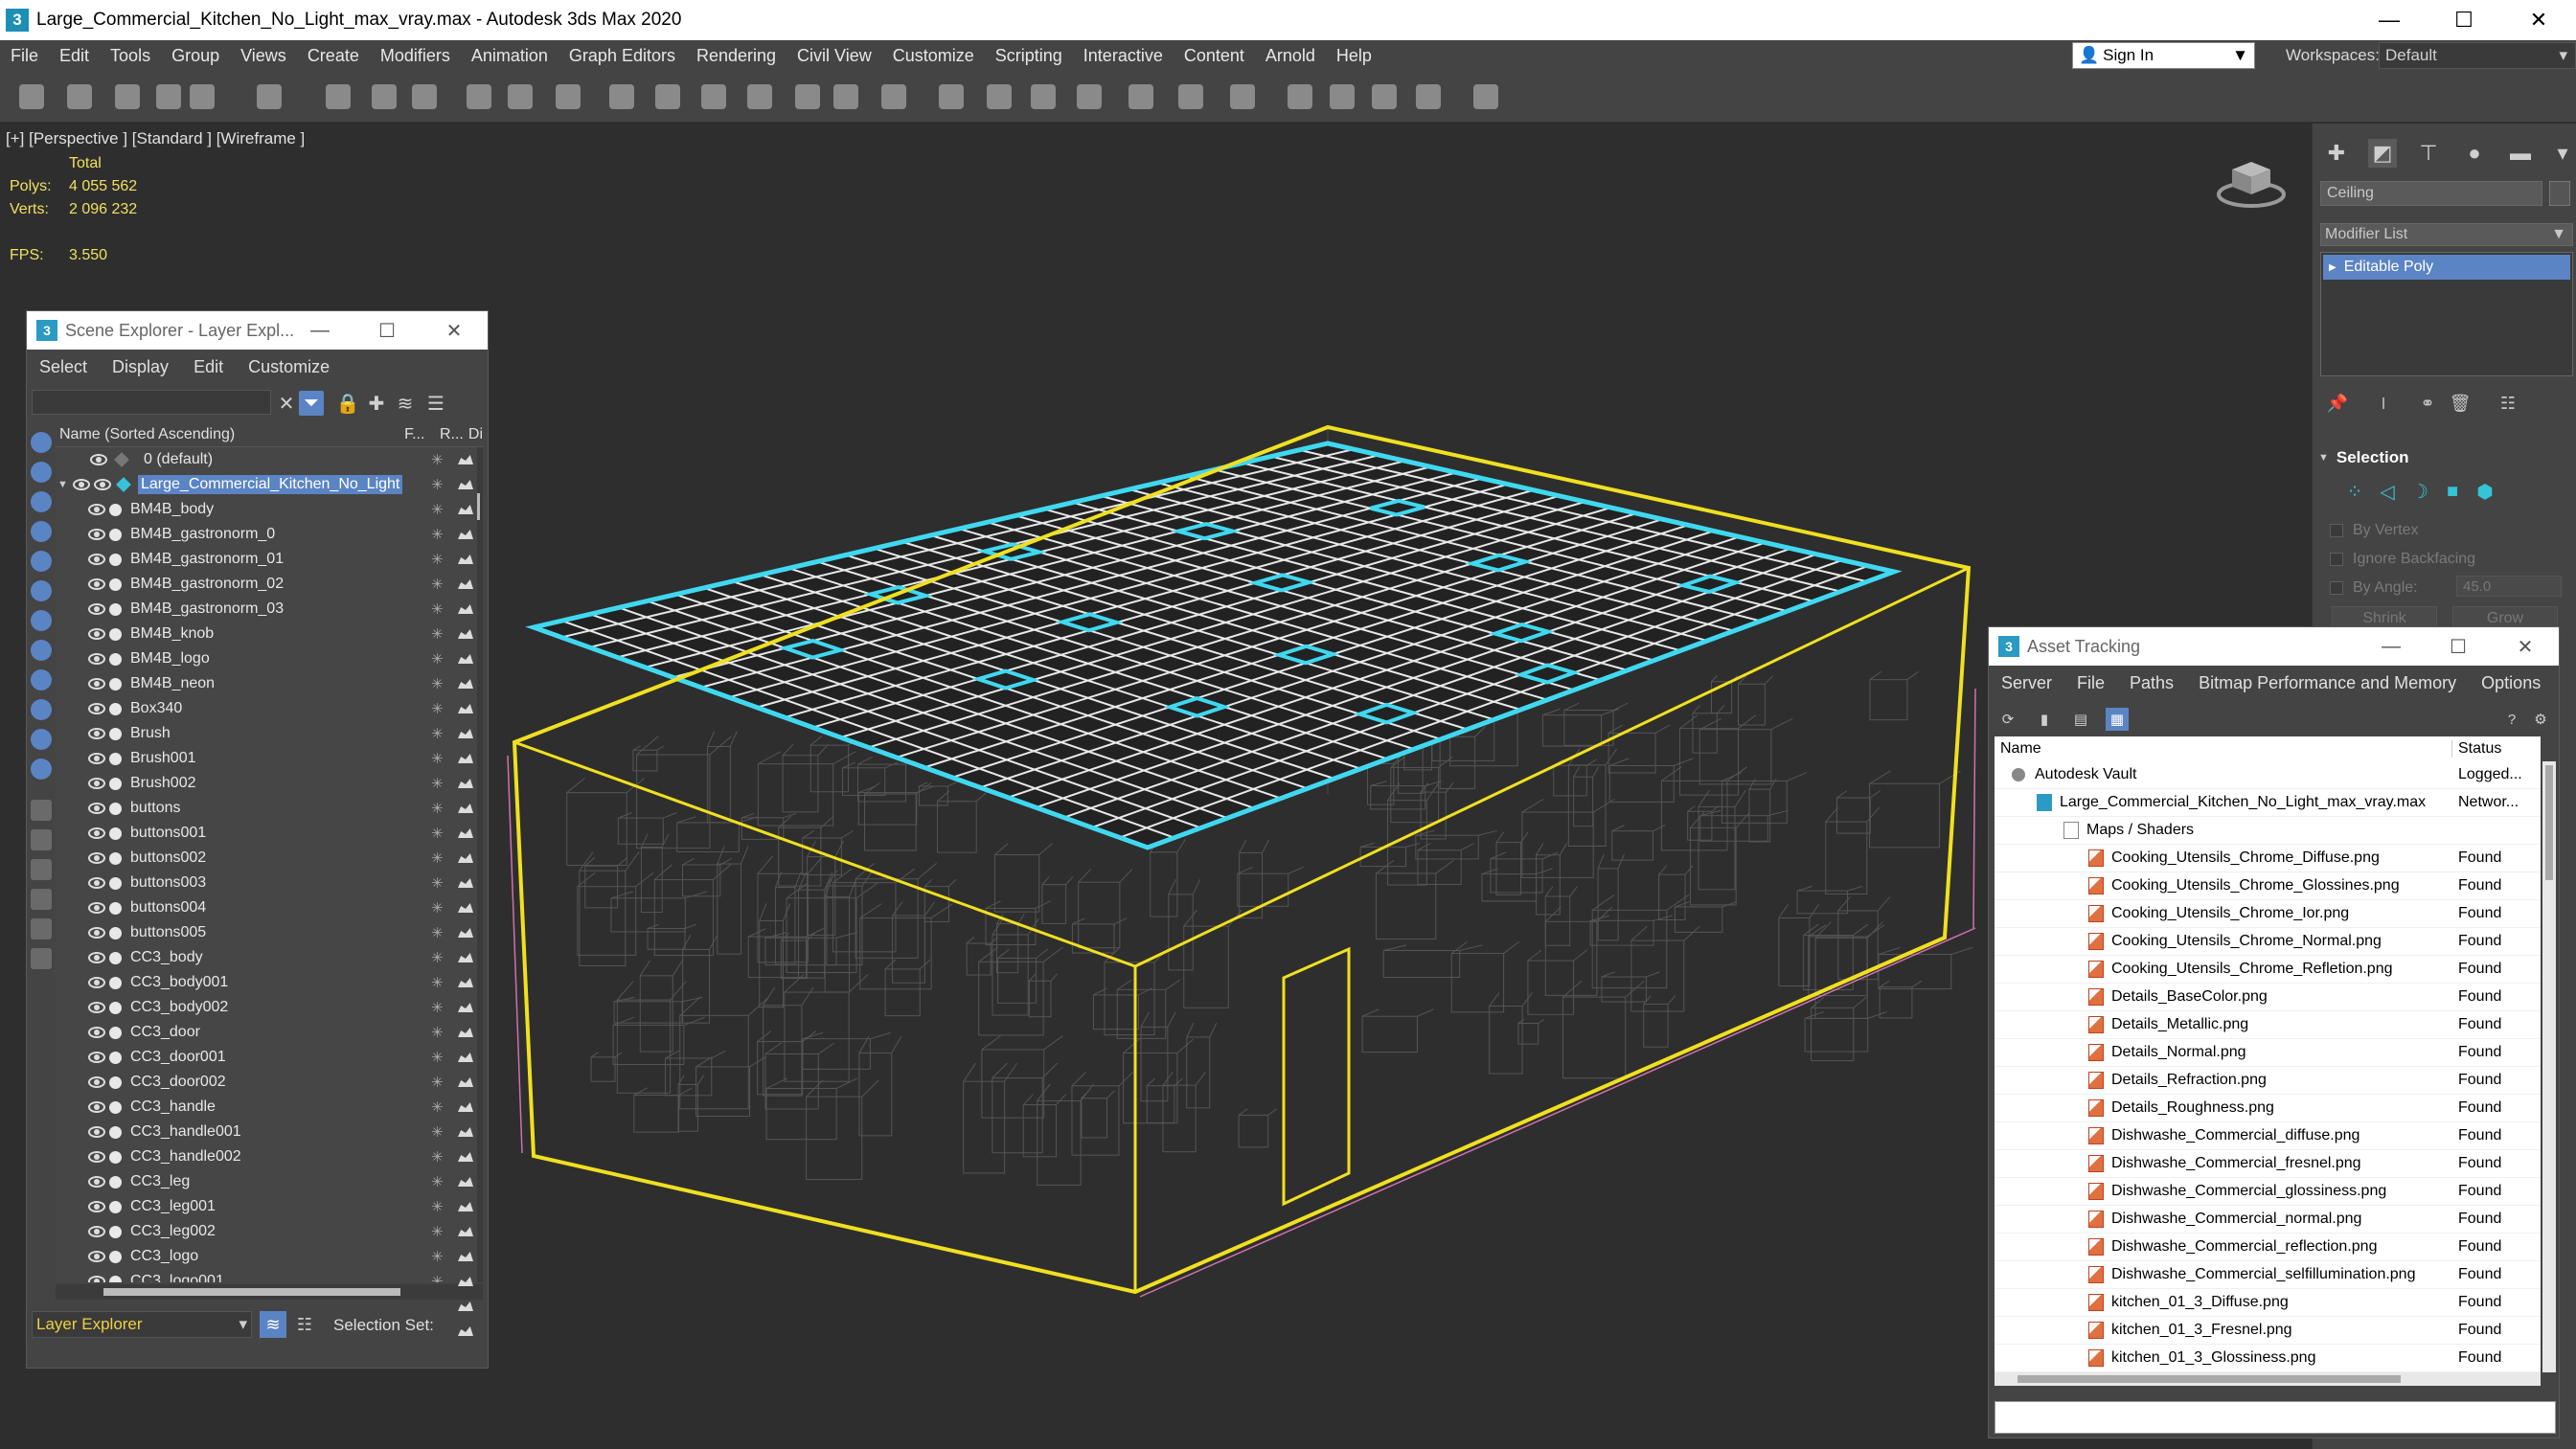 The image size is (2576, 1449). What do you see at coordinates (255, 509) in the screenshot?
I see `layer-tree-row: BM4B_body ✳` at bounding box center [255, 509].